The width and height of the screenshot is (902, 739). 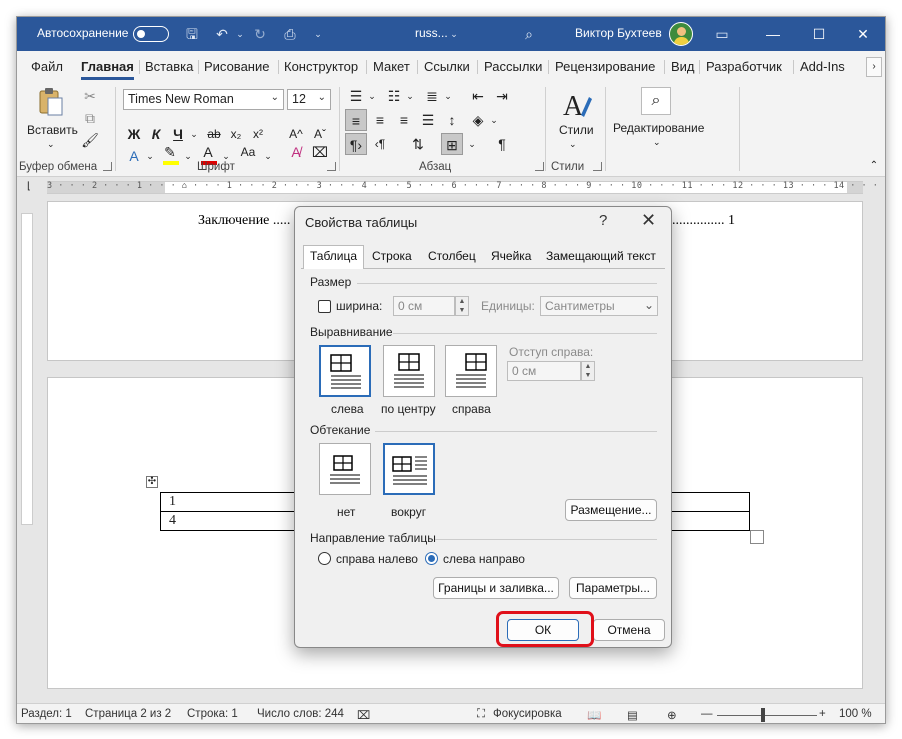 What do you see at coordinates (618, 33) in the screenshot?
I see `user-name: Виктор Бухтеев` at bounding box center [618, 33].